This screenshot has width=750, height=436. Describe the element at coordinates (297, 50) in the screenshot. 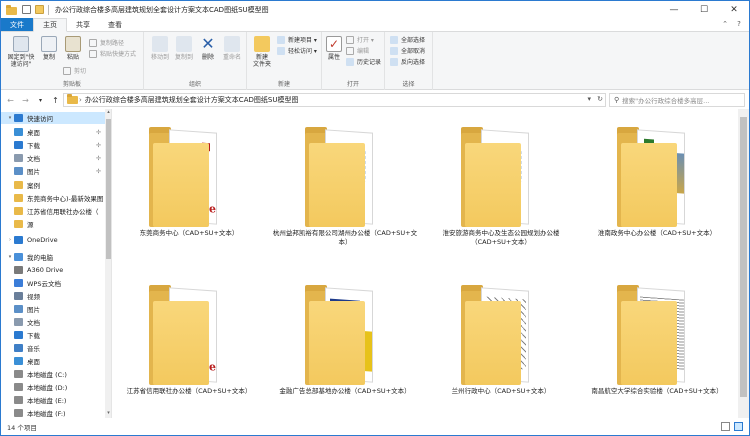

I see `easy-access-button: 轻松访问 ▾` at that location.